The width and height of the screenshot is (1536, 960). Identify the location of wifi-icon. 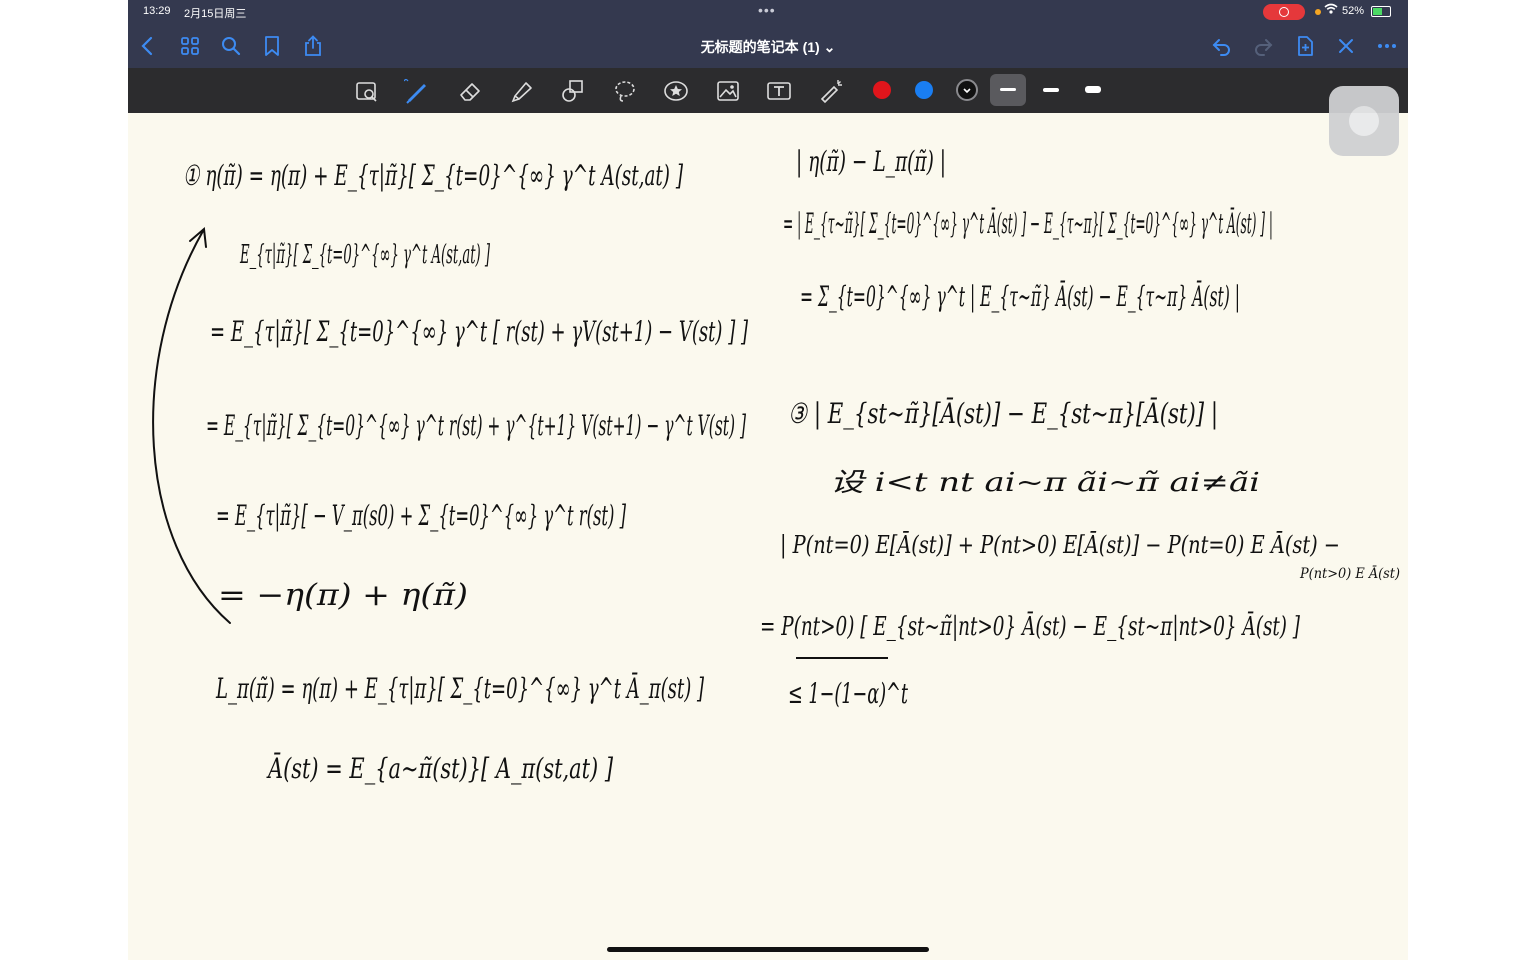
(1331, 10).